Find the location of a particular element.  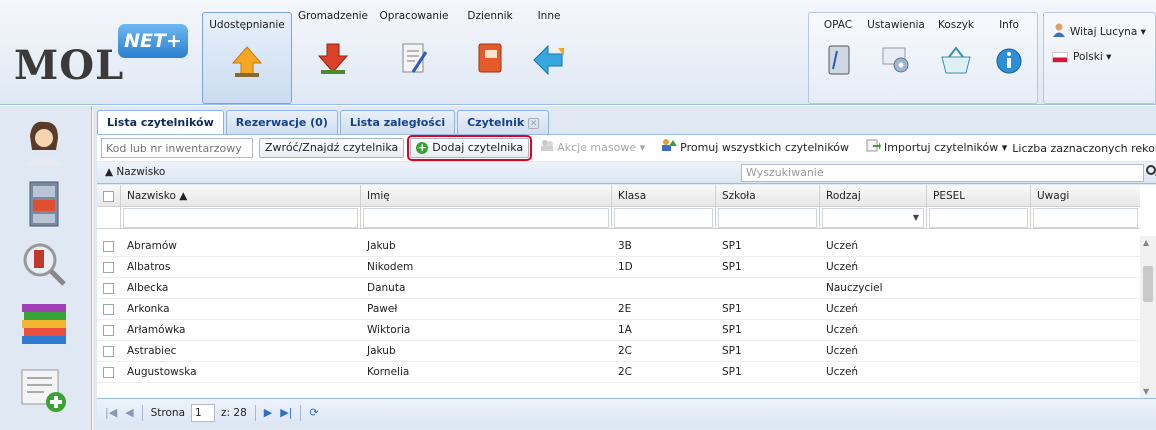

settings-icon is located at coordinates (896, 61).